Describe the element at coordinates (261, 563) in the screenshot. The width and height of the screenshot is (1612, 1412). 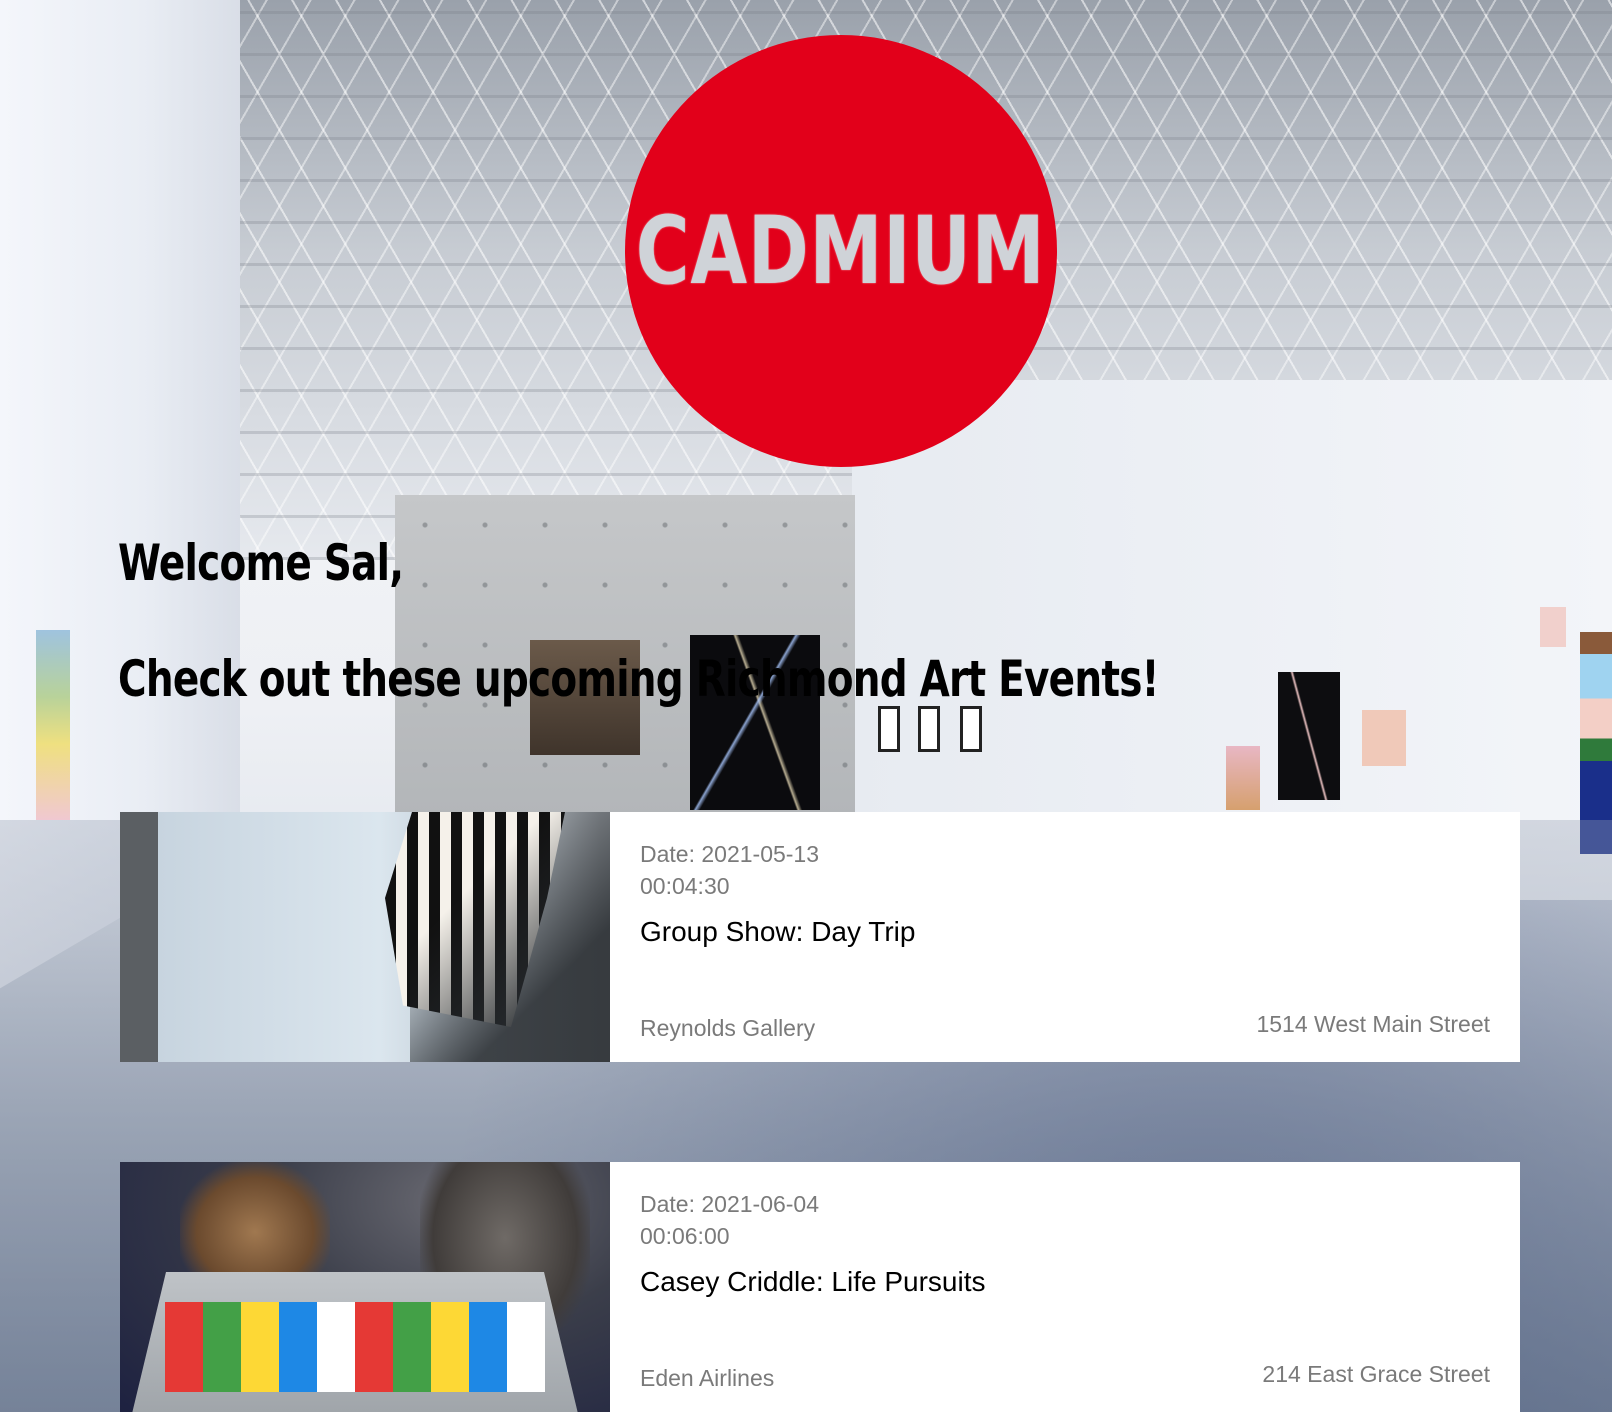
I see `welcome-heading: Welcome Sal,` at that location.